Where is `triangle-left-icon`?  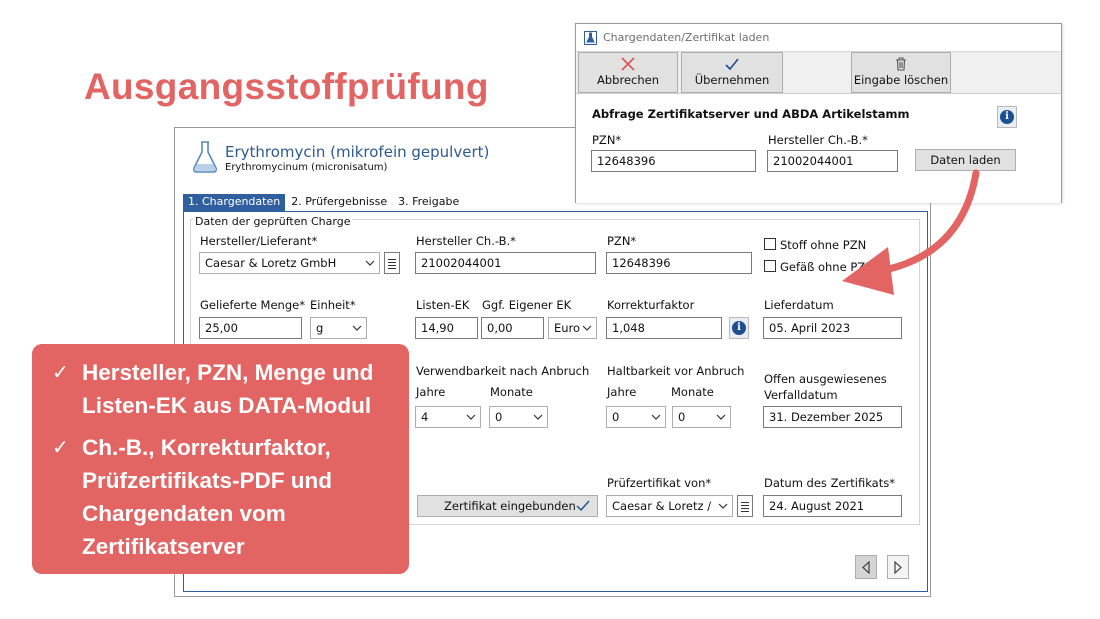
triangle-left-icon is located at coordinates (866, 567).